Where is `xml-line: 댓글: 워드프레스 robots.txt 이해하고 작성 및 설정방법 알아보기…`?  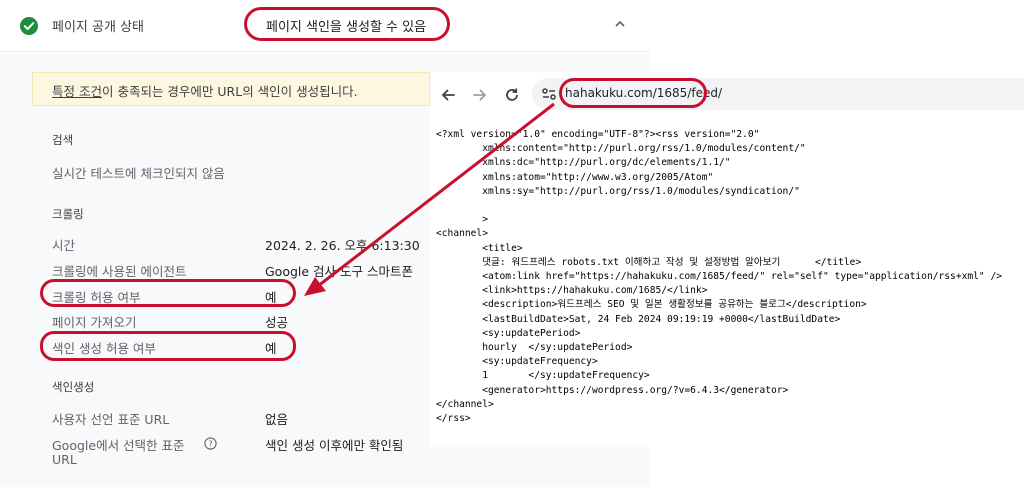 xml-line: 댓글: 워드프레스 robots.txt 이해하고 작성 및 설정방법 알아보기… is located at coordinates (649, 262).